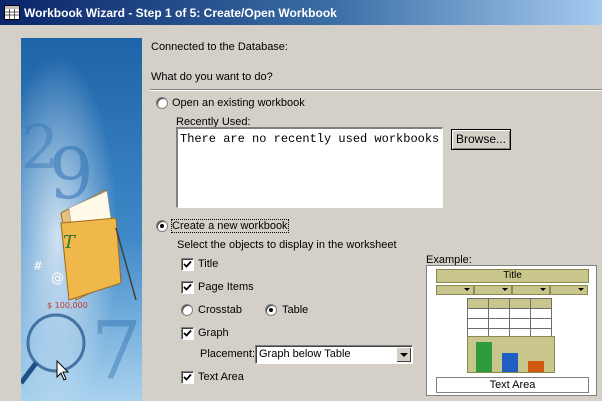 This screenshot has width=602, height=401. Describe the element at coordinates (226, 287) in the screenshot. I see `page-items-checkbox-label: Page Items` at that location.